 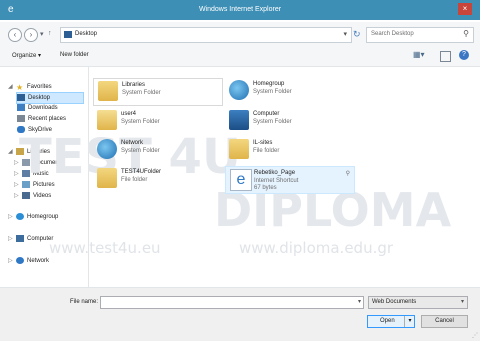 I want to click on tree-downloads: Downloads, so click(x=37, y=108).